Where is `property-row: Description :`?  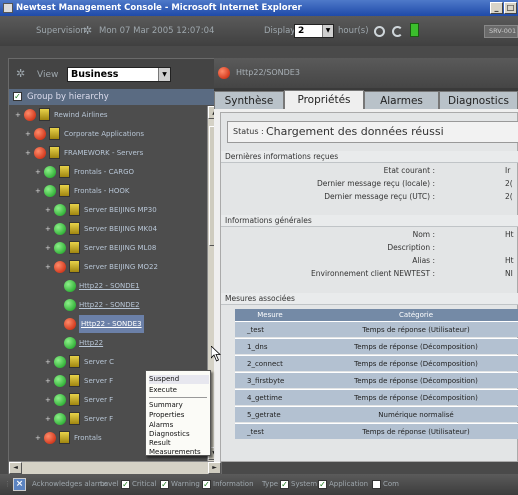
property-row: Description : is located at coordinates (369, 248).